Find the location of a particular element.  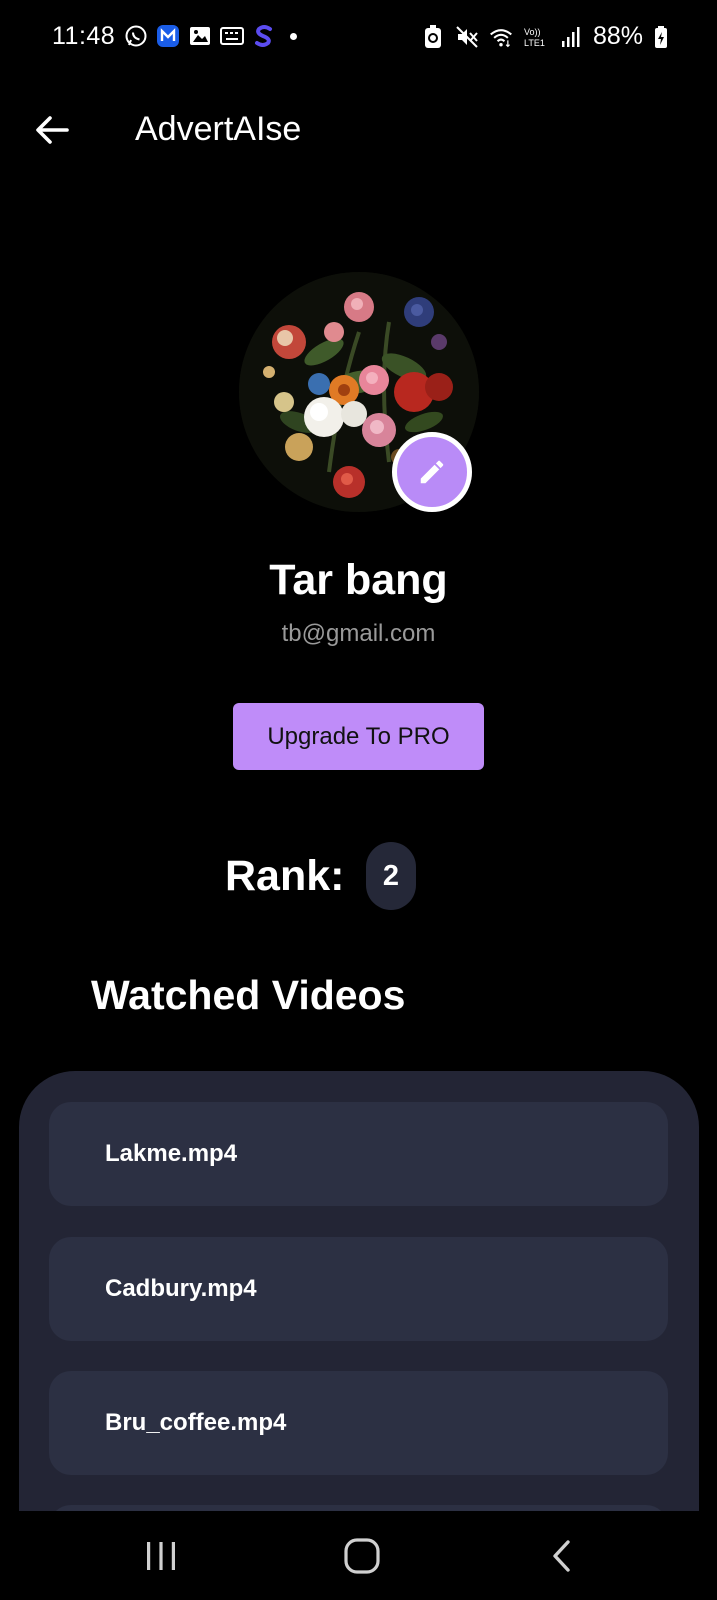

video-item-label: Bru_coffee.mp4 is located at coordinates (196, 1422).